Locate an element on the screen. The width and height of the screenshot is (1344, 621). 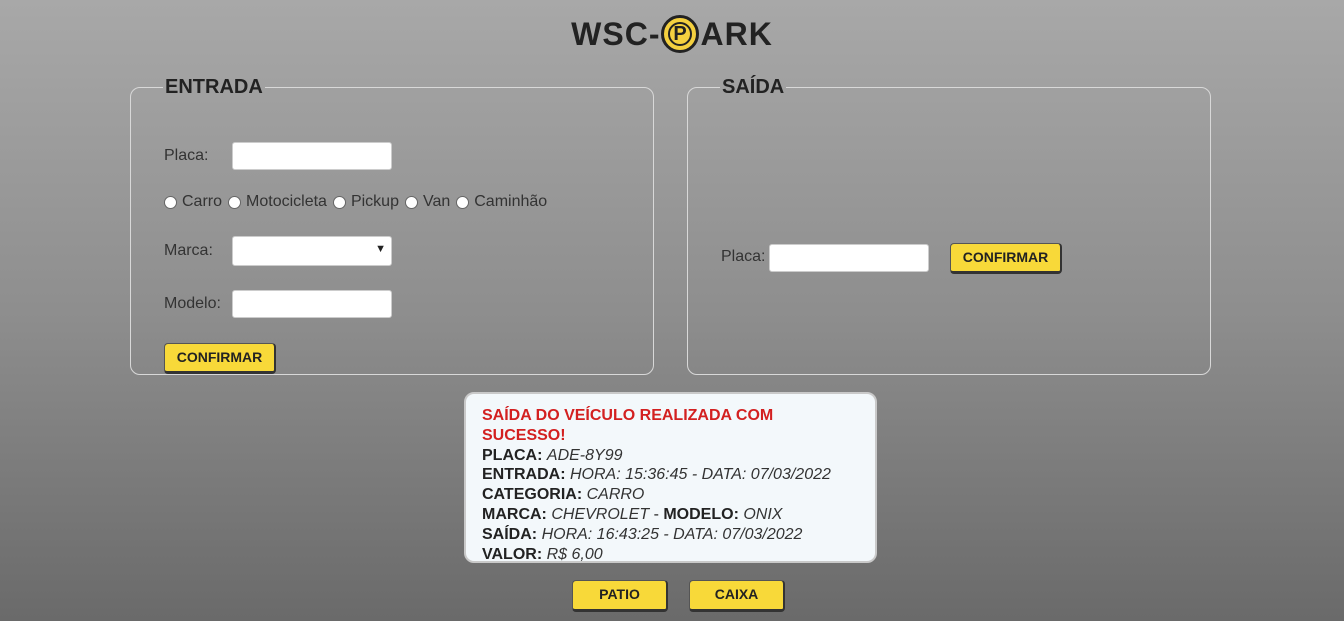
radio-carro: Carro is located at coordinates (193, 202).